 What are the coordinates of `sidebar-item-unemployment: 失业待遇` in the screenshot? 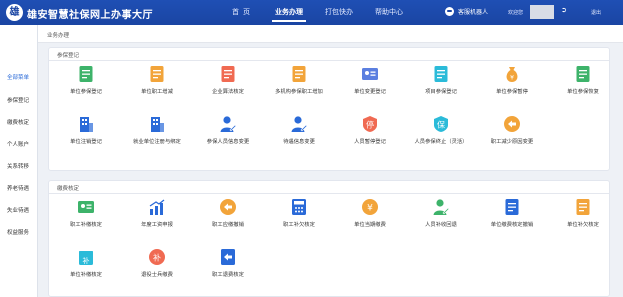 It's located at (19, 210).